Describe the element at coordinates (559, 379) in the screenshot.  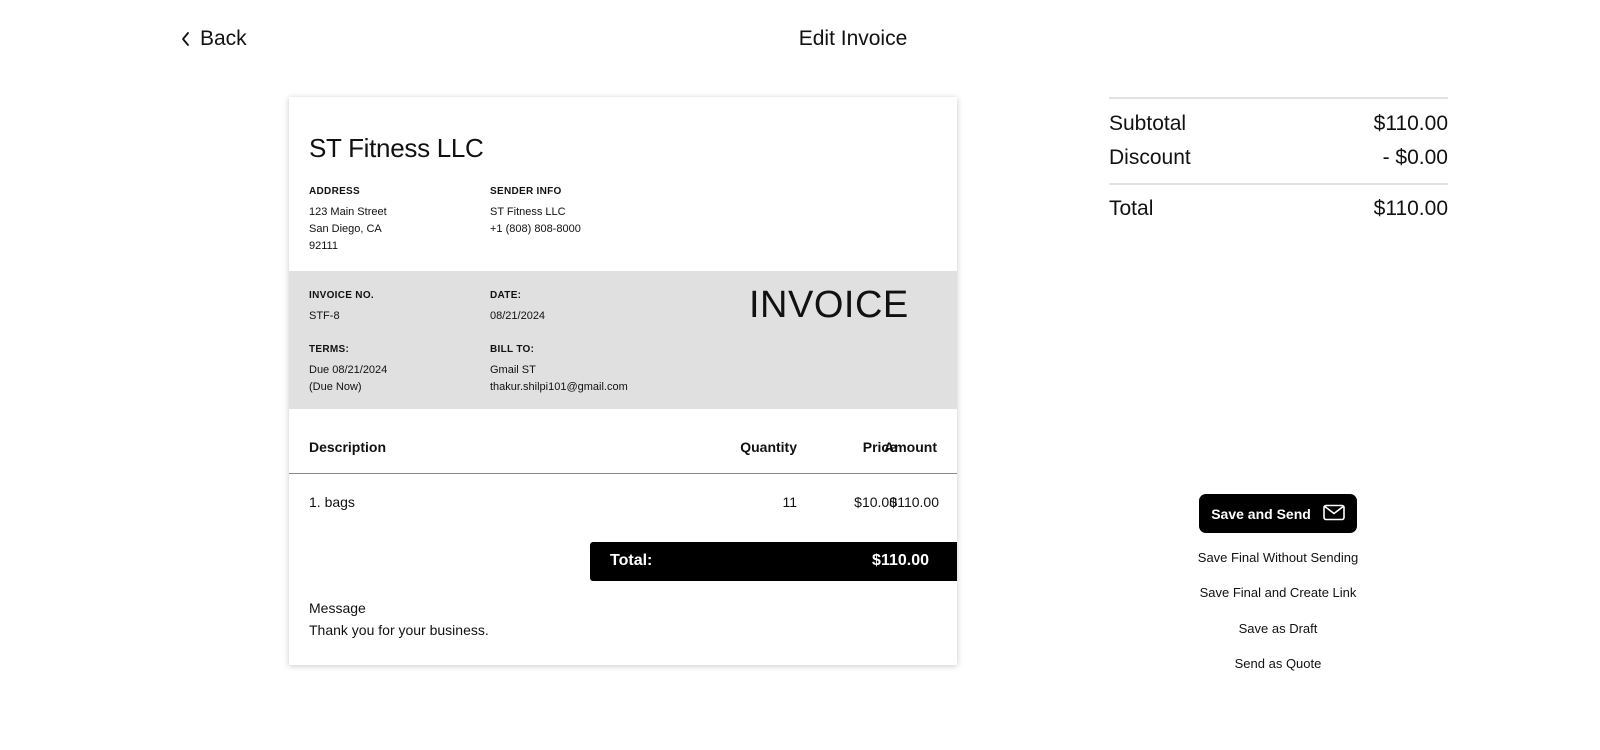
I see `bill-to-block: Gmail ST thakur.shilpi101@gmail.com` at that location.